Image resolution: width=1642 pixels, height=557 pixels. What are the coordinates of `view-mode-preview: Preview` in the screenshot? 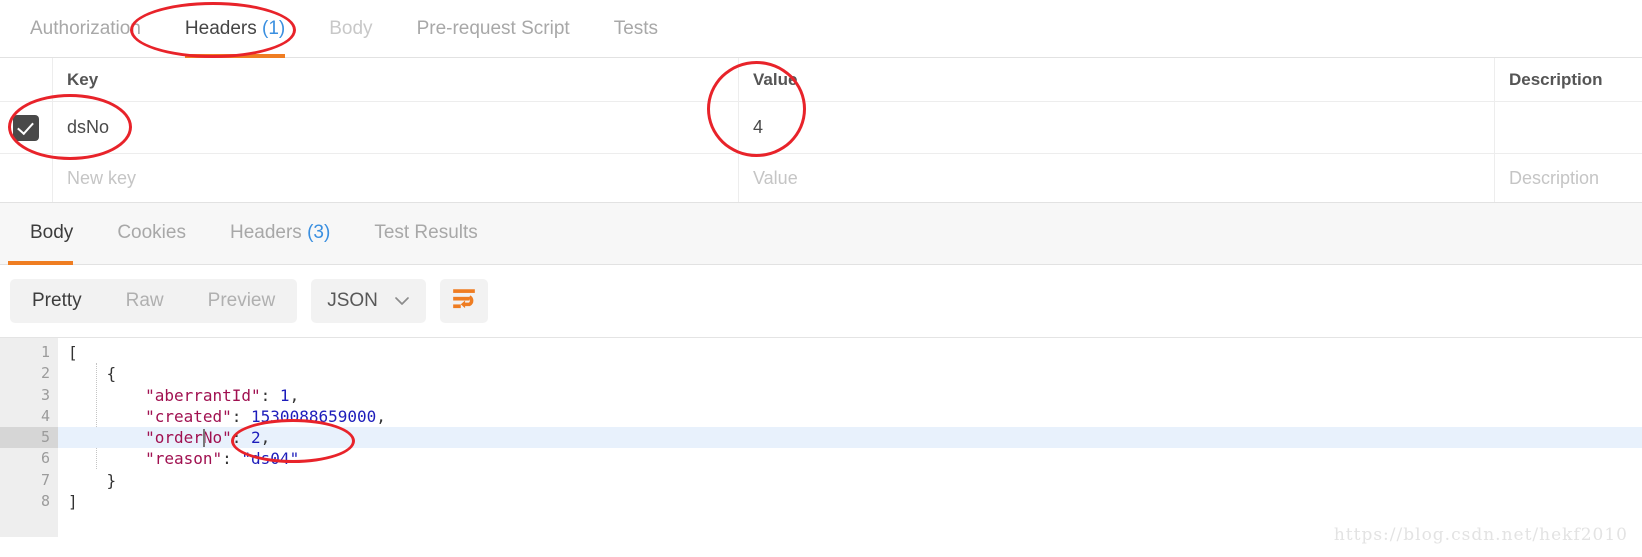 It's located at (242, 301).